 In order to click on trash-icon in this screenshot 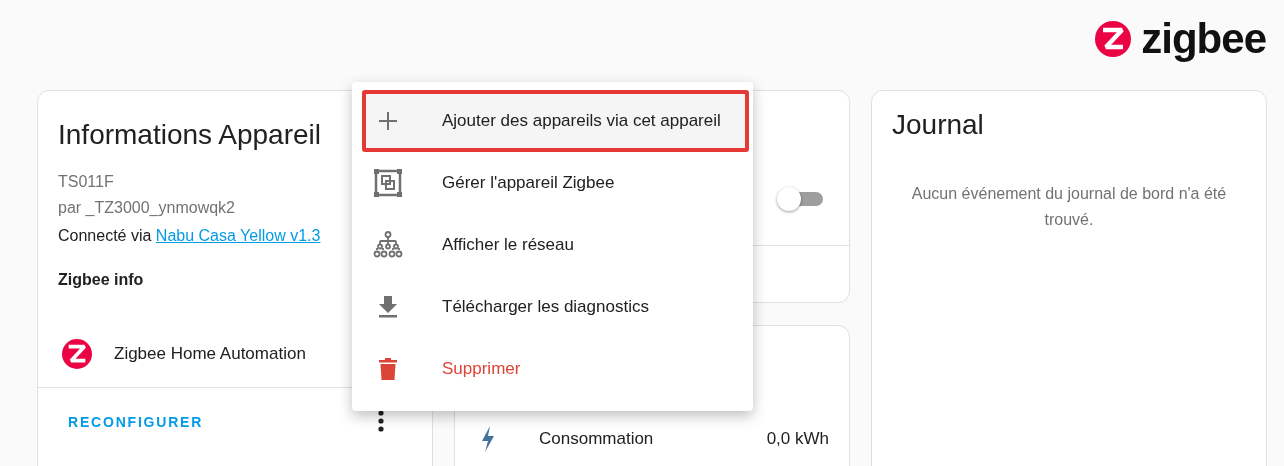, I will do `click(388, 369)`.